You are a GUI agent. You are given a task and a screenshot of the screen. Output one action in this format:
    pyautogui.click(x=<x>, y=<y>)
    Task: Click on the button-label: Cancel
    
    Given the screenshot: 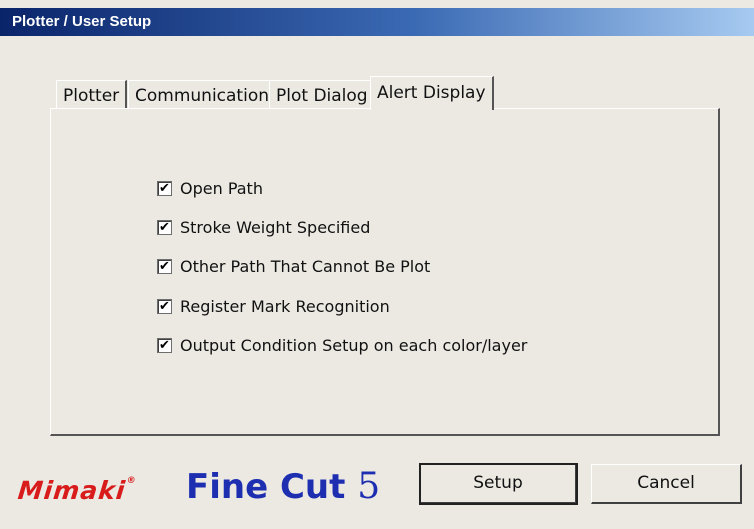 What is the action you would take?
    pyautogui.click(x=666, y=483)
    